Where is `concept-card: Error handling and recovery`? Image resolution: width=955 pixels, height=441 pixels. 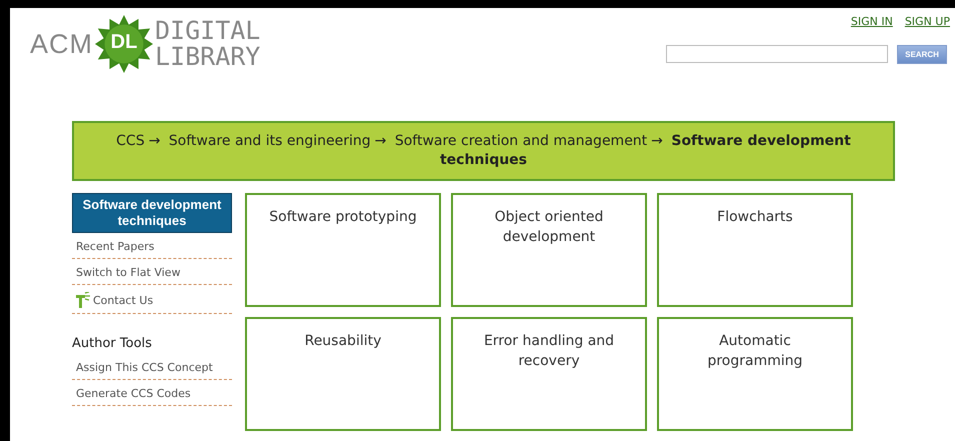
concept-card: Error handling and recovery is located at coordinates (549, 374).